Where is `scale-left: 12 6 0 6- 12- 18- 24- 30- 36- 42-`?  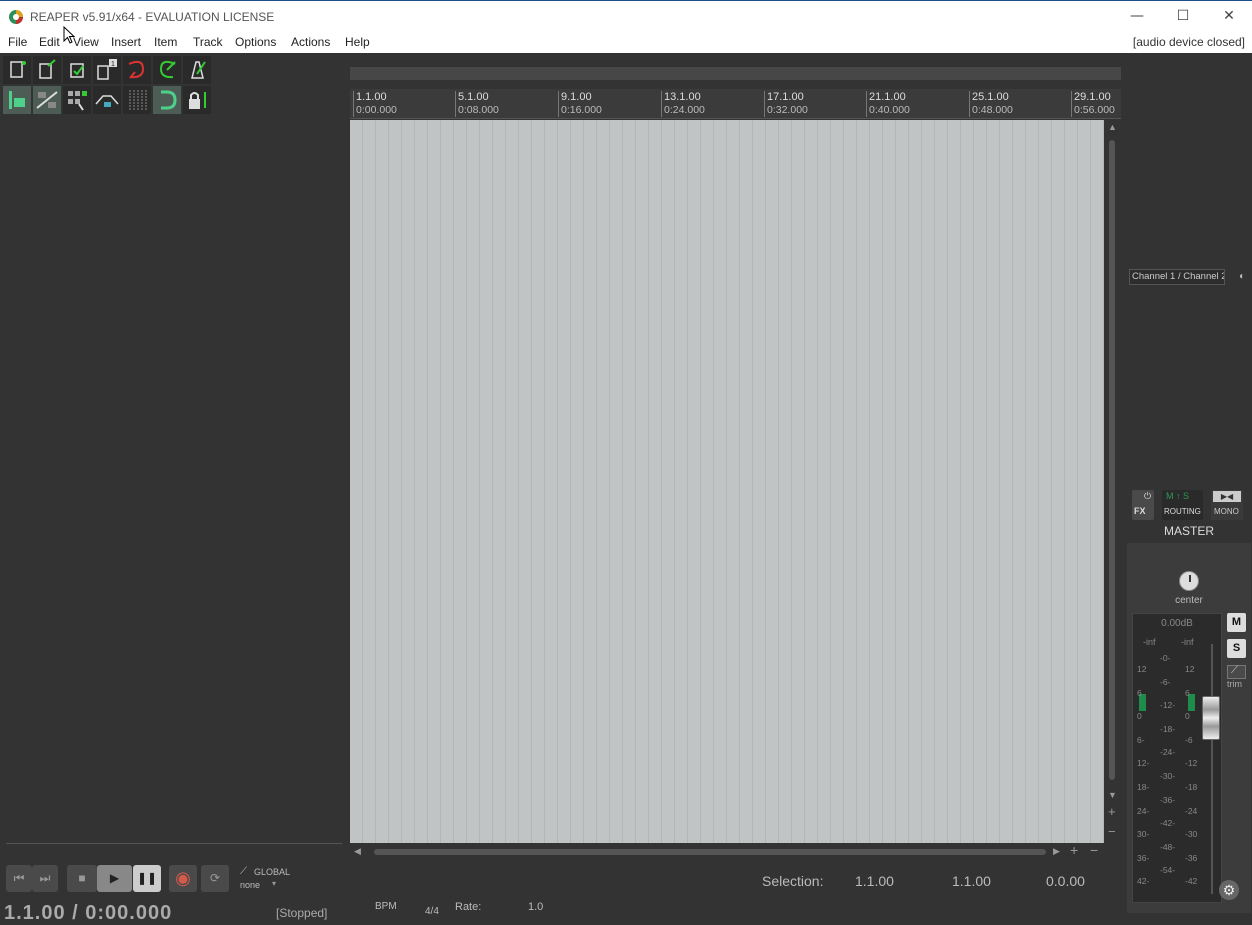
scale-left: 12 6 0 6- 12- 18- 24- 30- 36- 42- is located at coordinates (1143, 776).